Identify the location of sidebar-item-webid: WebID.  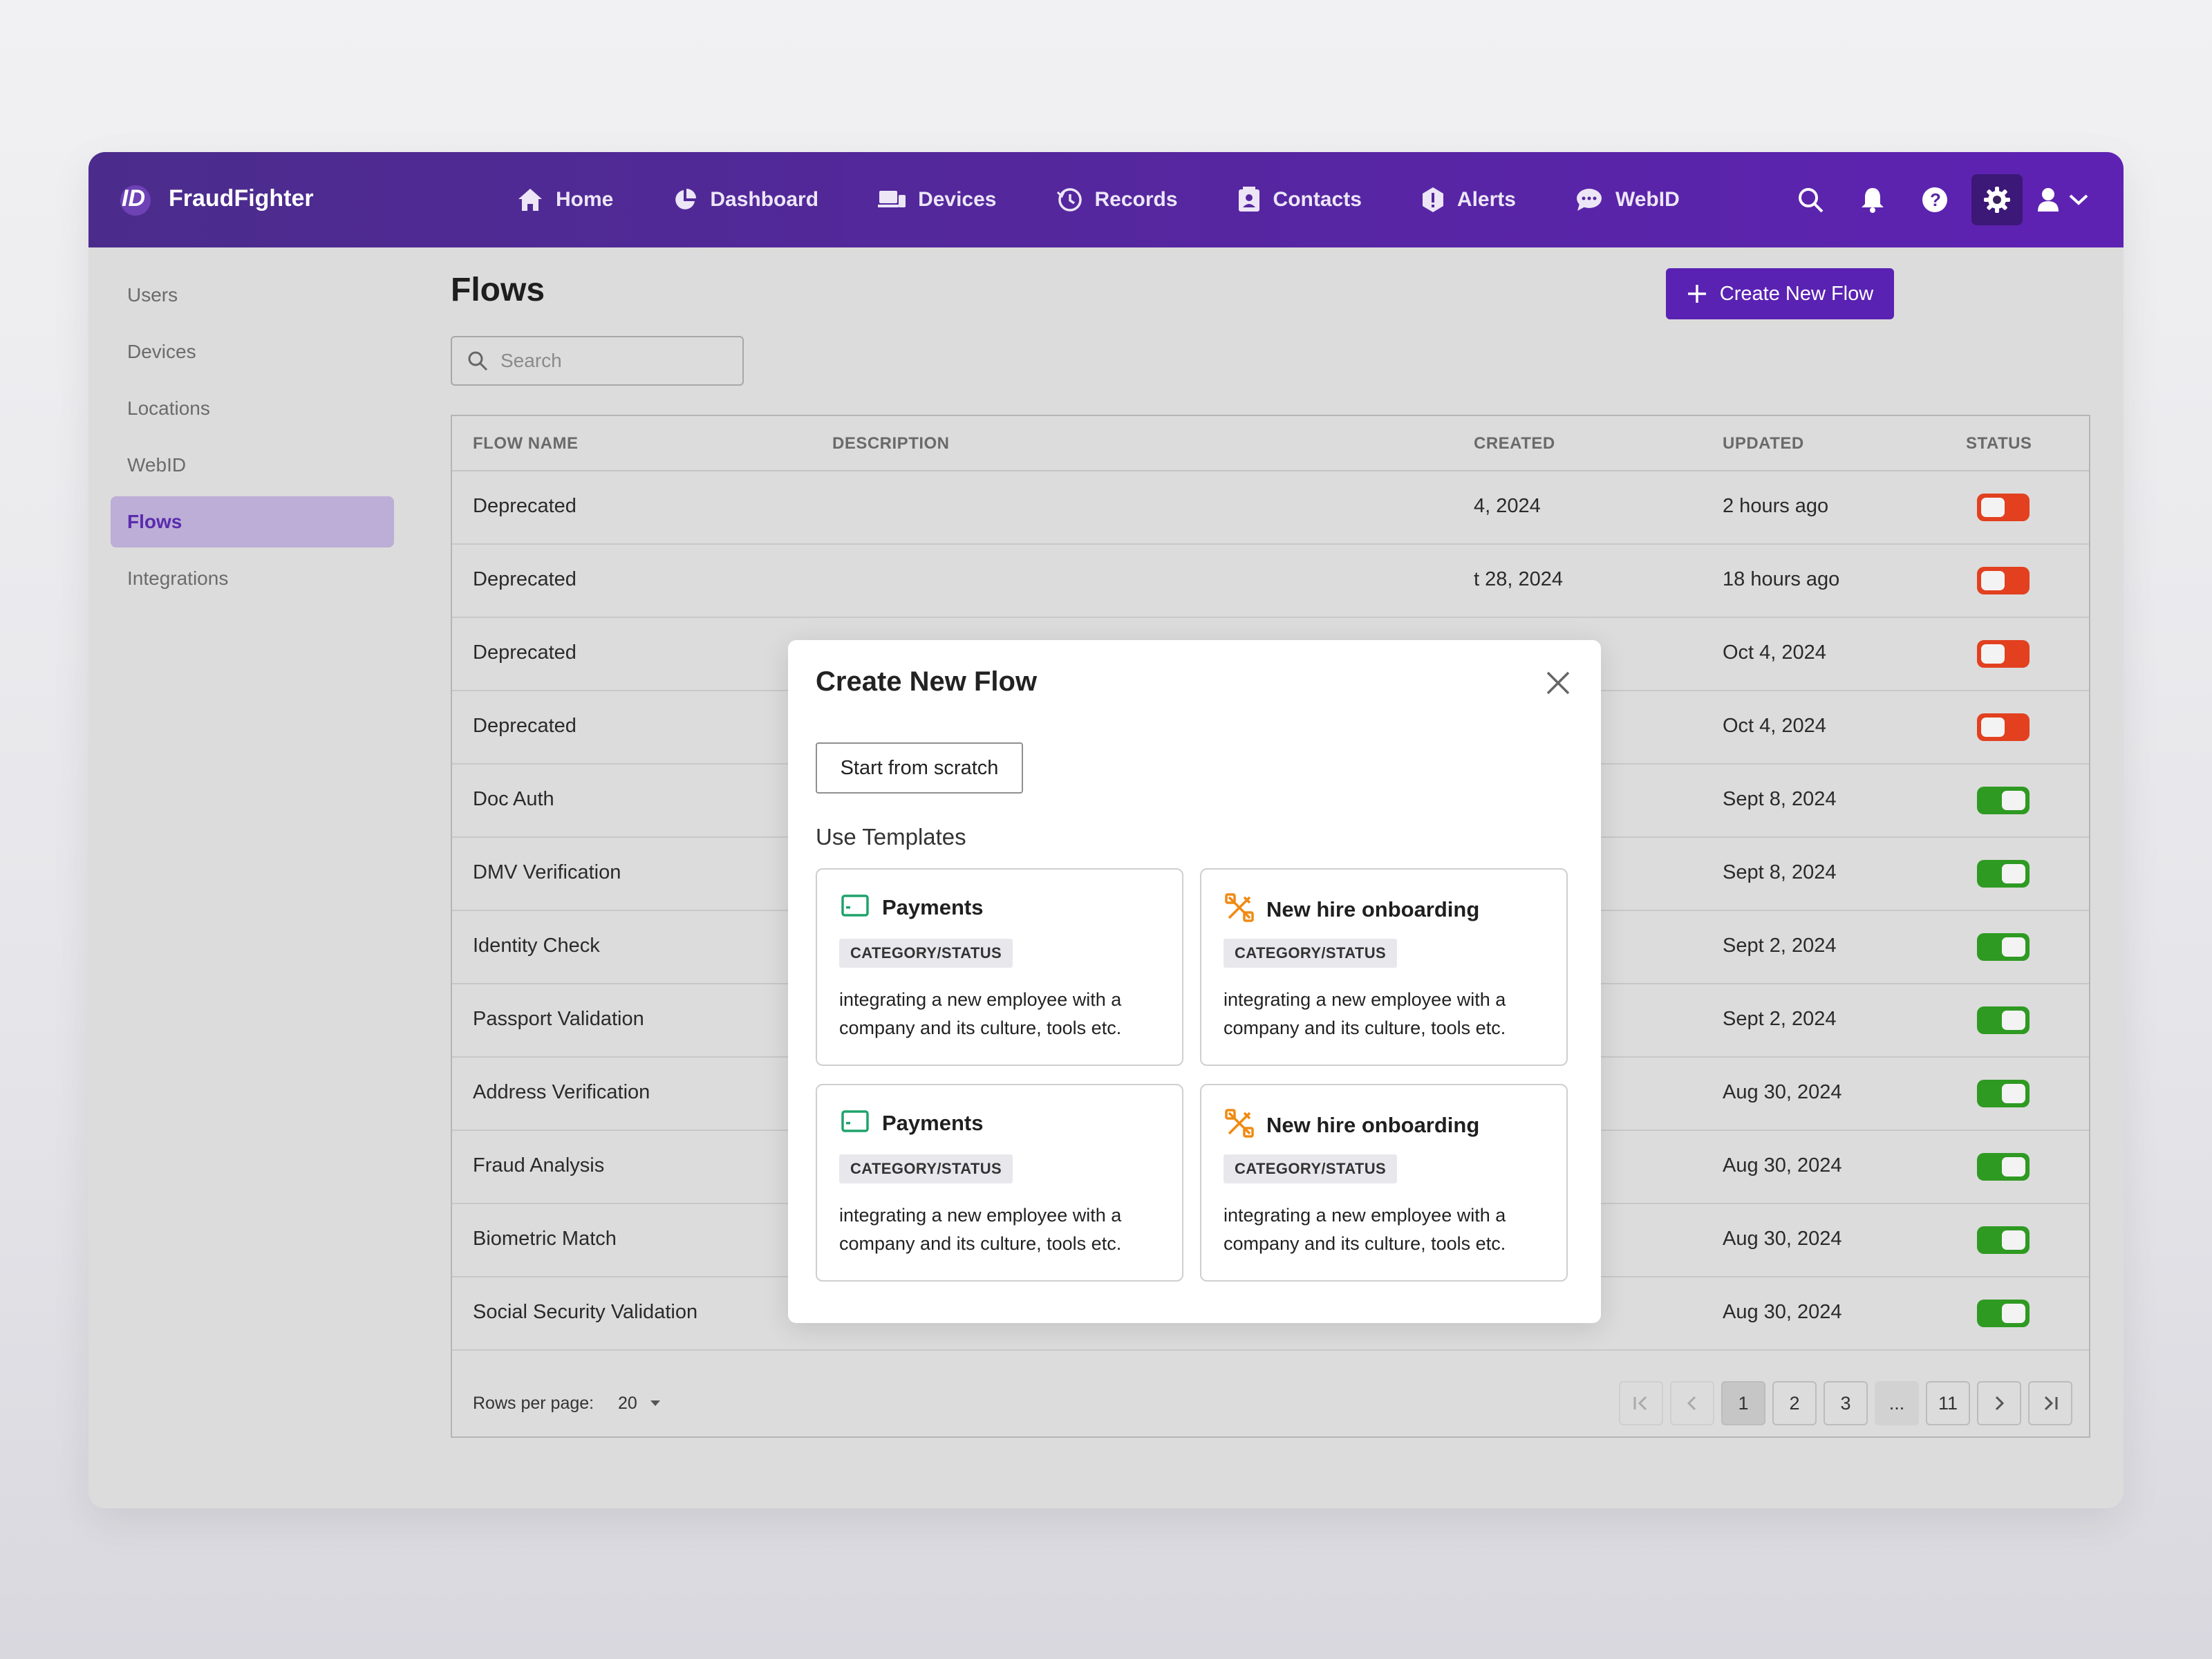
(252, 466).